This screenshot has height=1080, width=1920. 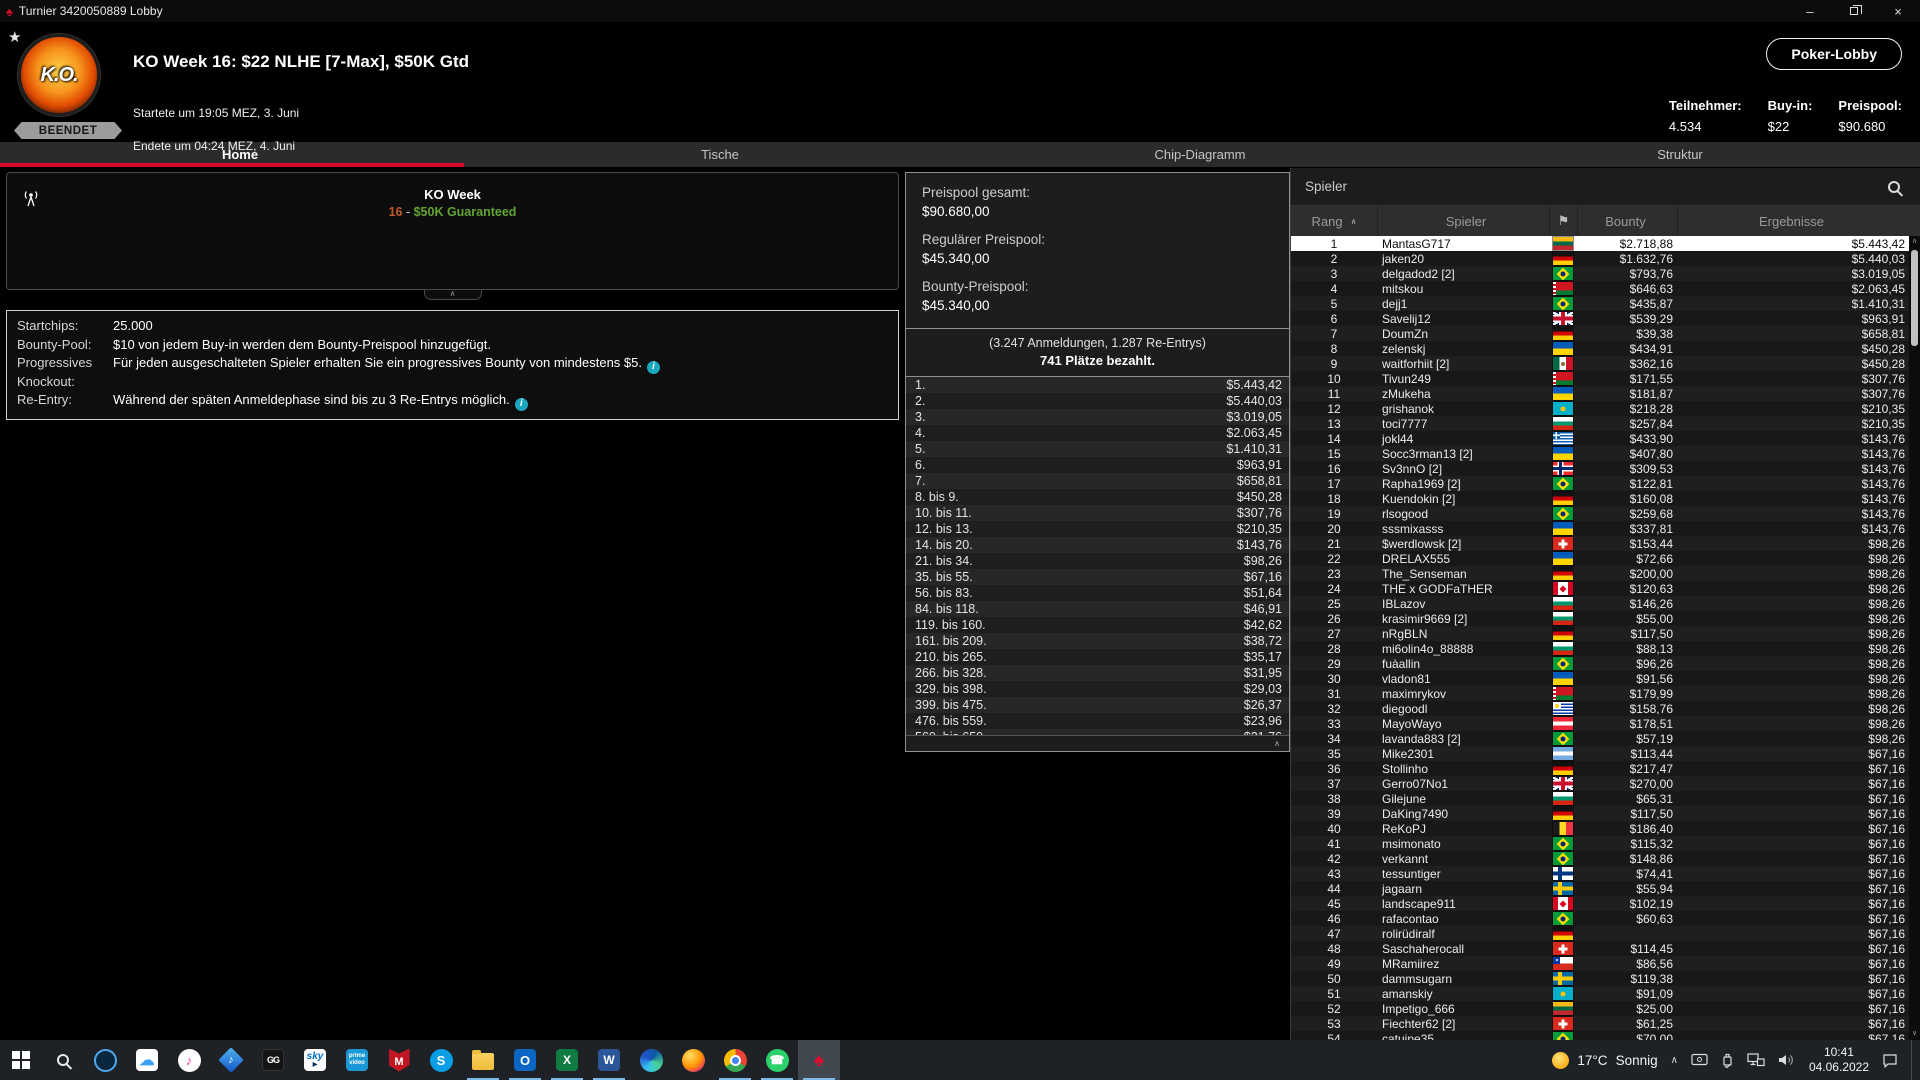 What do you see at coordinates (1200, 154) in the screenshot?
I see `tab-chip-diagramm: Chip-Diagramm` at bounding box center [1200, 154].